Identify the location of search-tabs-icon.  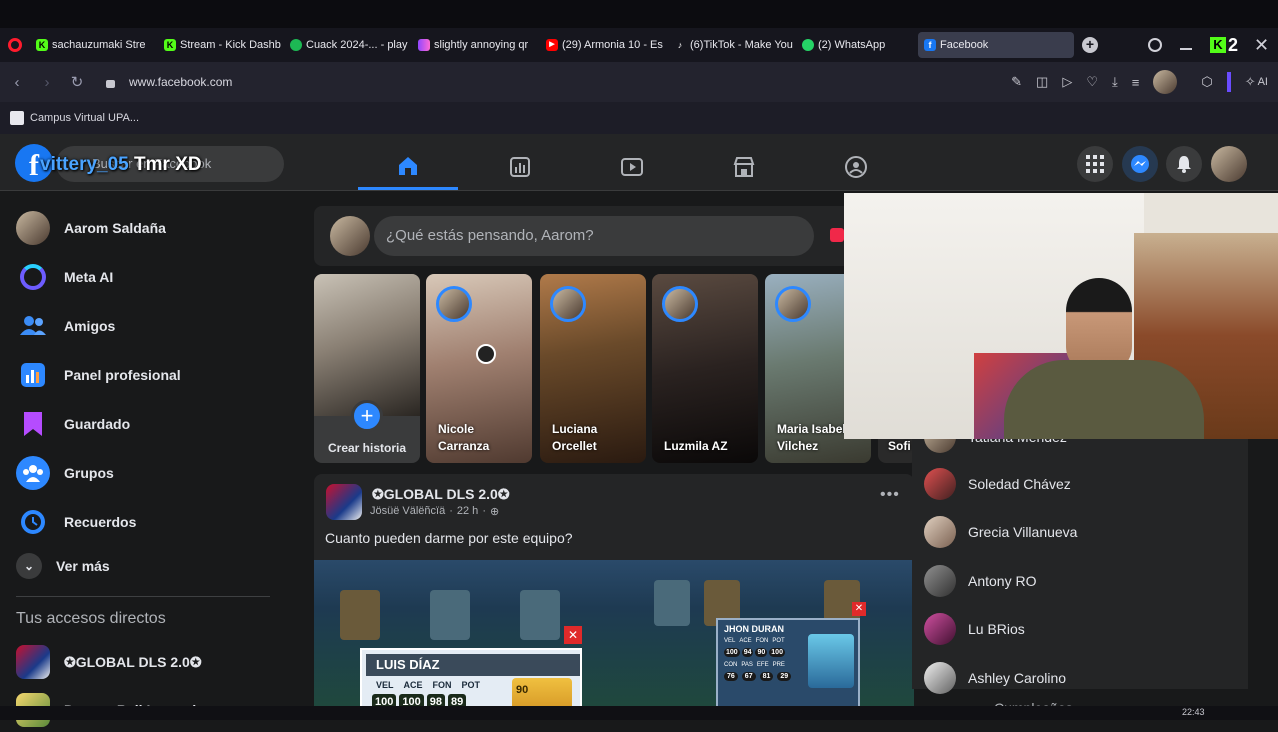
(1155, 45).